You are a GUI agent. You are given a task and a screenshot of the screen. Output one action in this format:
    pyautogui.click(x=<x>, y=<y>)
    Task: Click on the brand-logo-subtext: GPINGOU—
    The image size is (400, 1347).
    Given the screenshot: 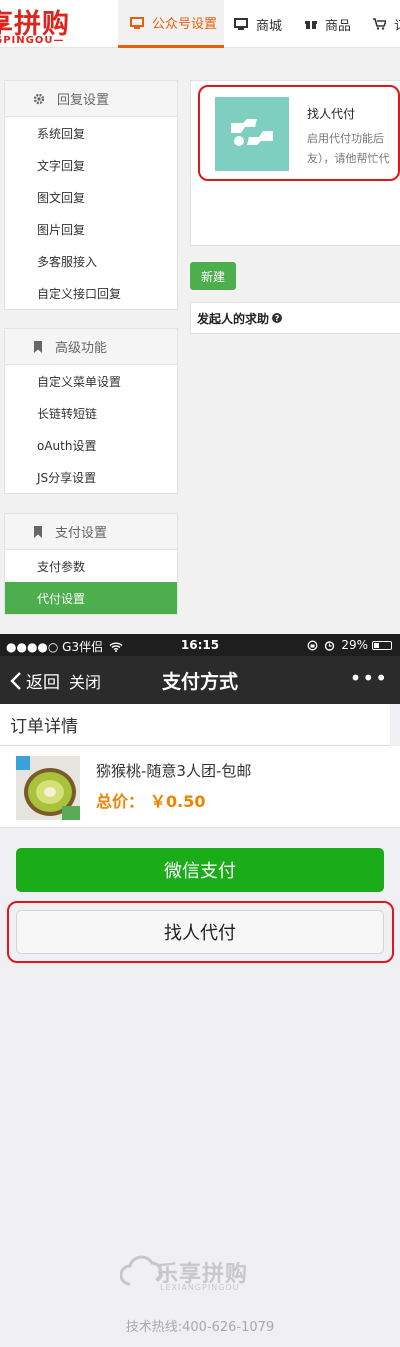 What is the action you would take?
    pyautogui.click(x=32, y=40)
    